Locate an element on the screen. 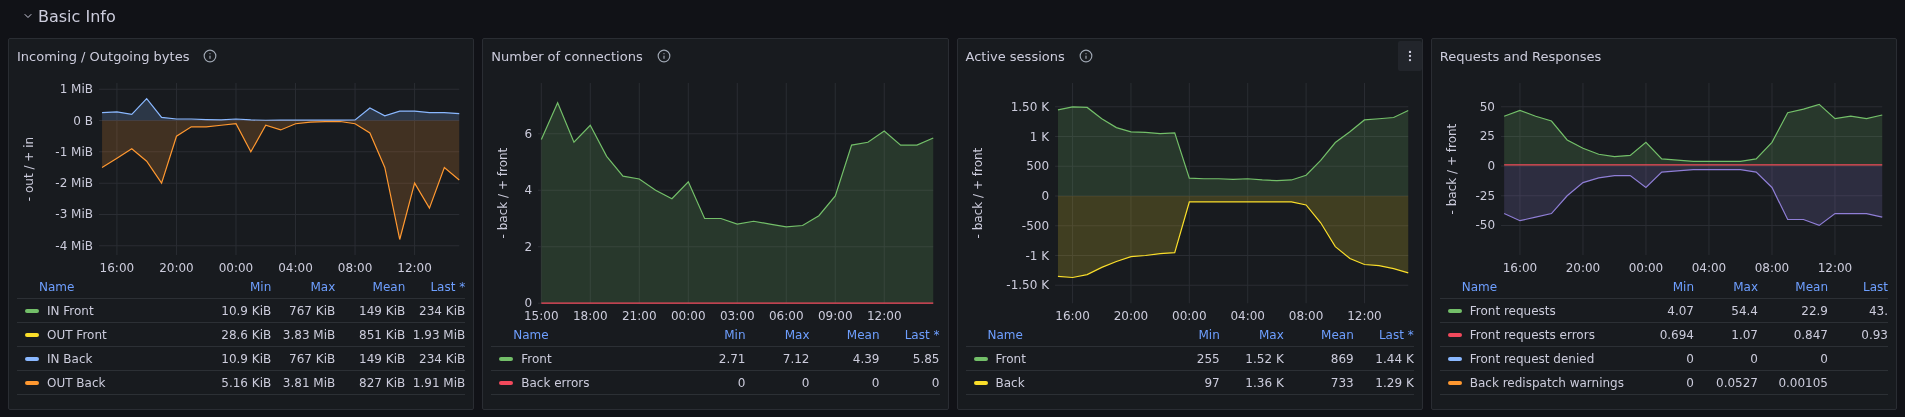 Image resolution: width=1905 pixels, height=417 pixels. y-tick-label: 2 is located at coordinates (528, 246).